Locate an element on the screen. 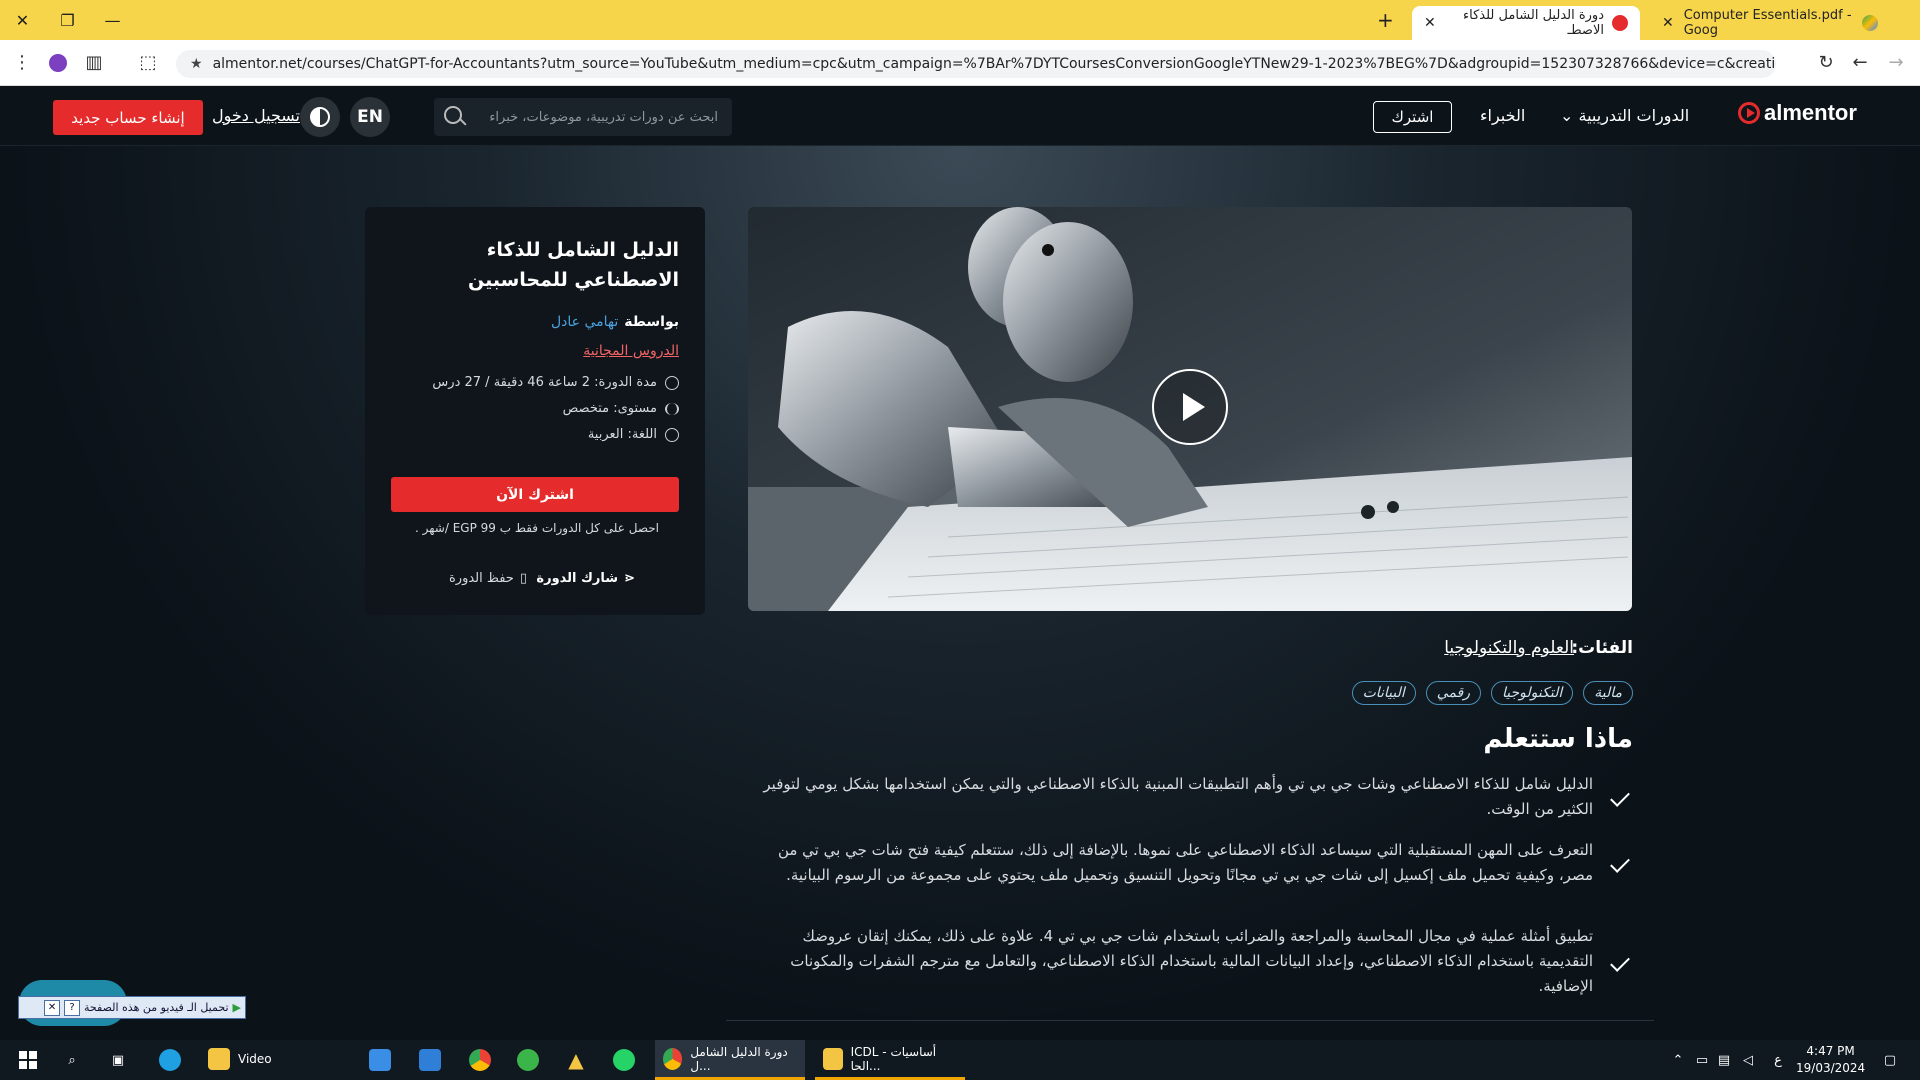 The image size is (1920, 1080). bookmark-star-icon: ★ is located at coordinates (196, 64).